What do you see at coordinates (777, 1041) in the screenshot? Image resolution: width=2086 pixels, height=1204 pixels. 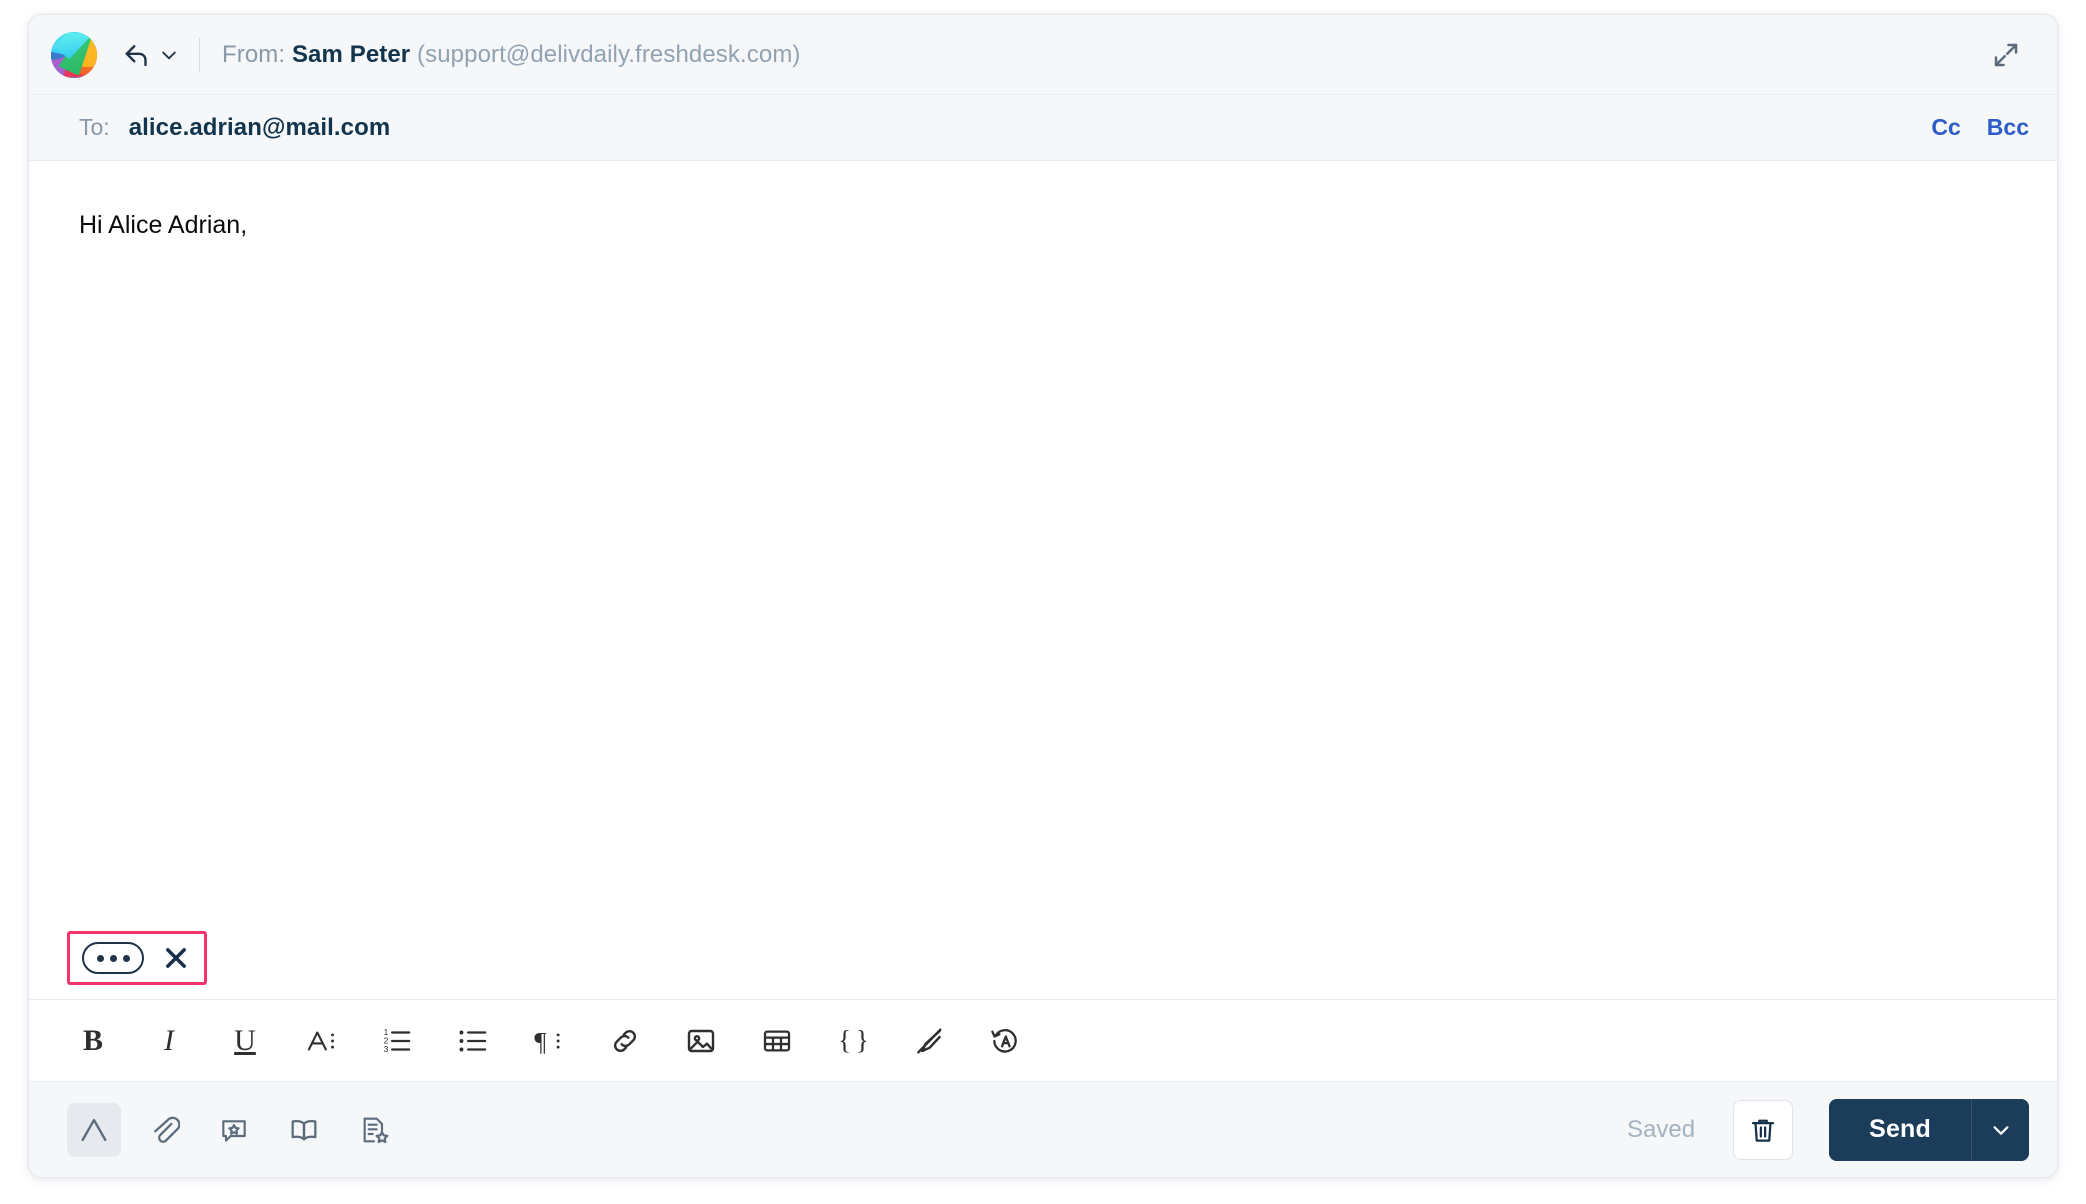 I see `table-button` at bounding box center [777, 1041].